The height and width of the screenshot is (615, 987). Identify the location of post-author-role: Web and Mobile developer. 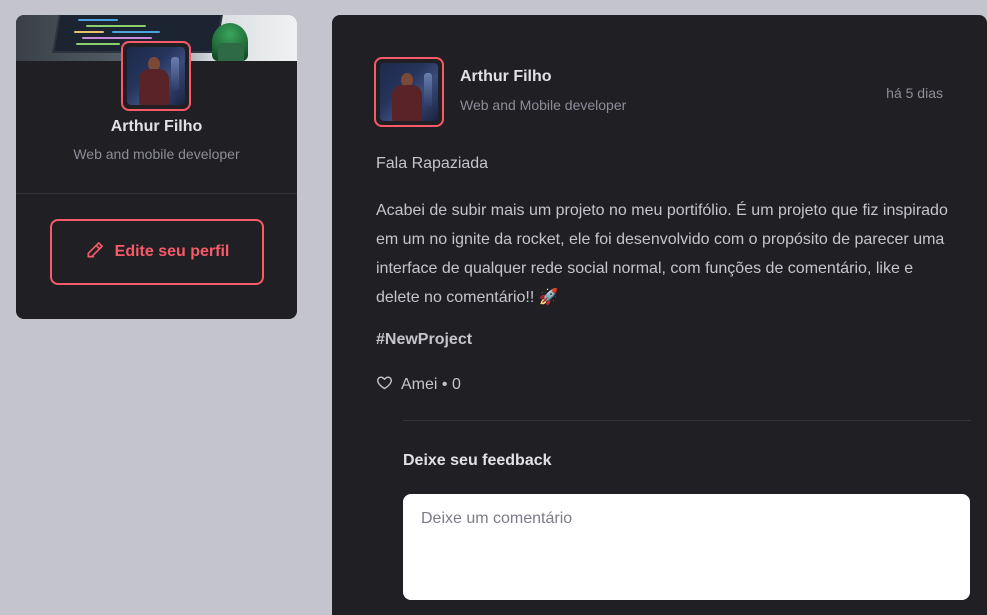
(543, 105).